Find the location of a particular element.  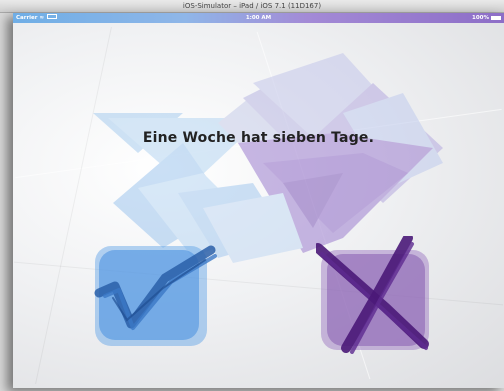

question-text: Eine Woche hat sieben Tage. is located at coordinates (258, 138).